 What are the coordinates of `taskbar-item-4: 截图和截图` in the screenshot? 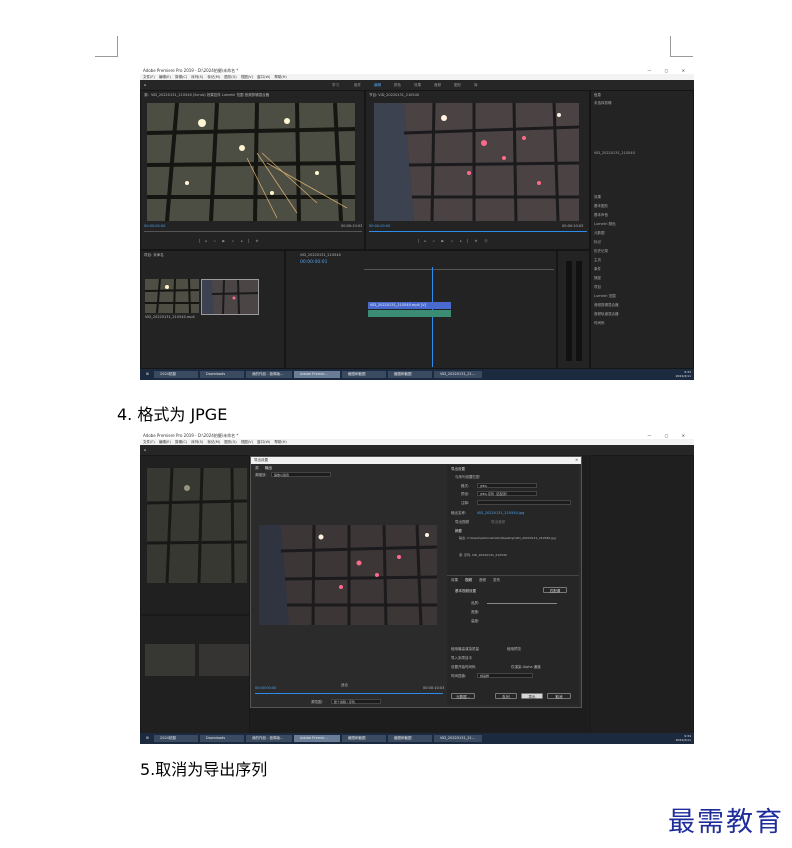 It's located at (364, 374).